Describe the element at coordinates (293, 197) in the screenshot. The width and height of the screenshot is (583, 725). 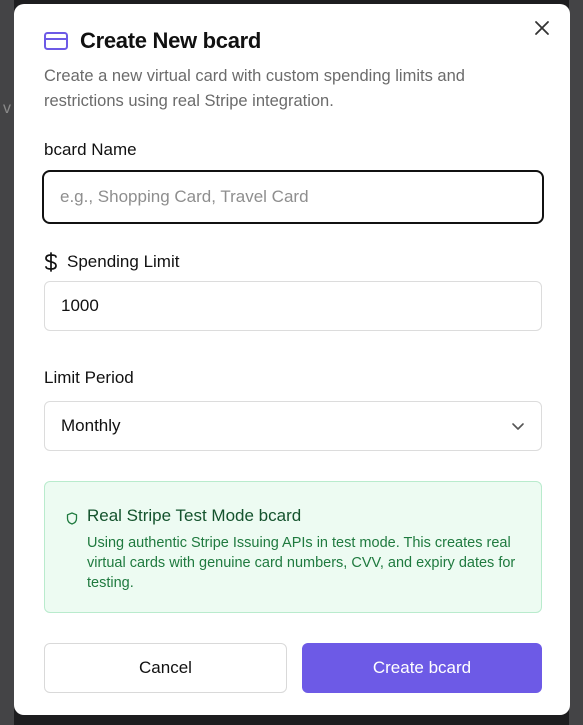
I see `bcard-name-input` at that location.